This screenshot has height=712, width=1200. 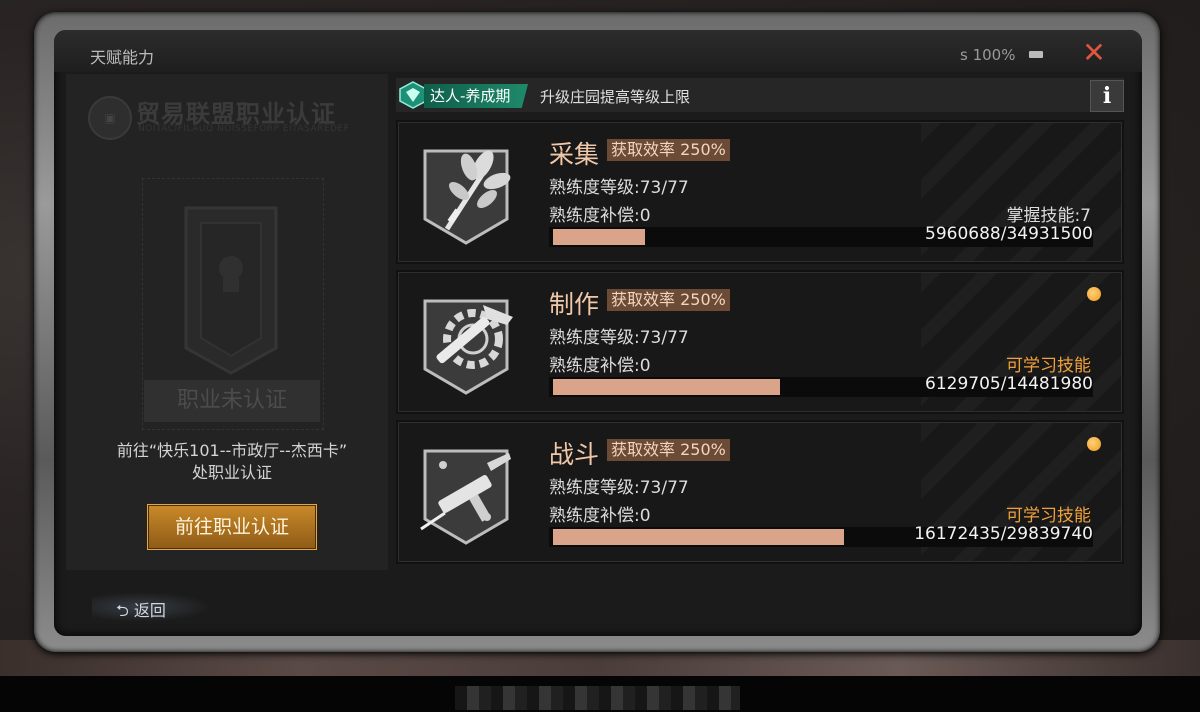 I want to click on back-label: 返回, so click(x=149, y=610).